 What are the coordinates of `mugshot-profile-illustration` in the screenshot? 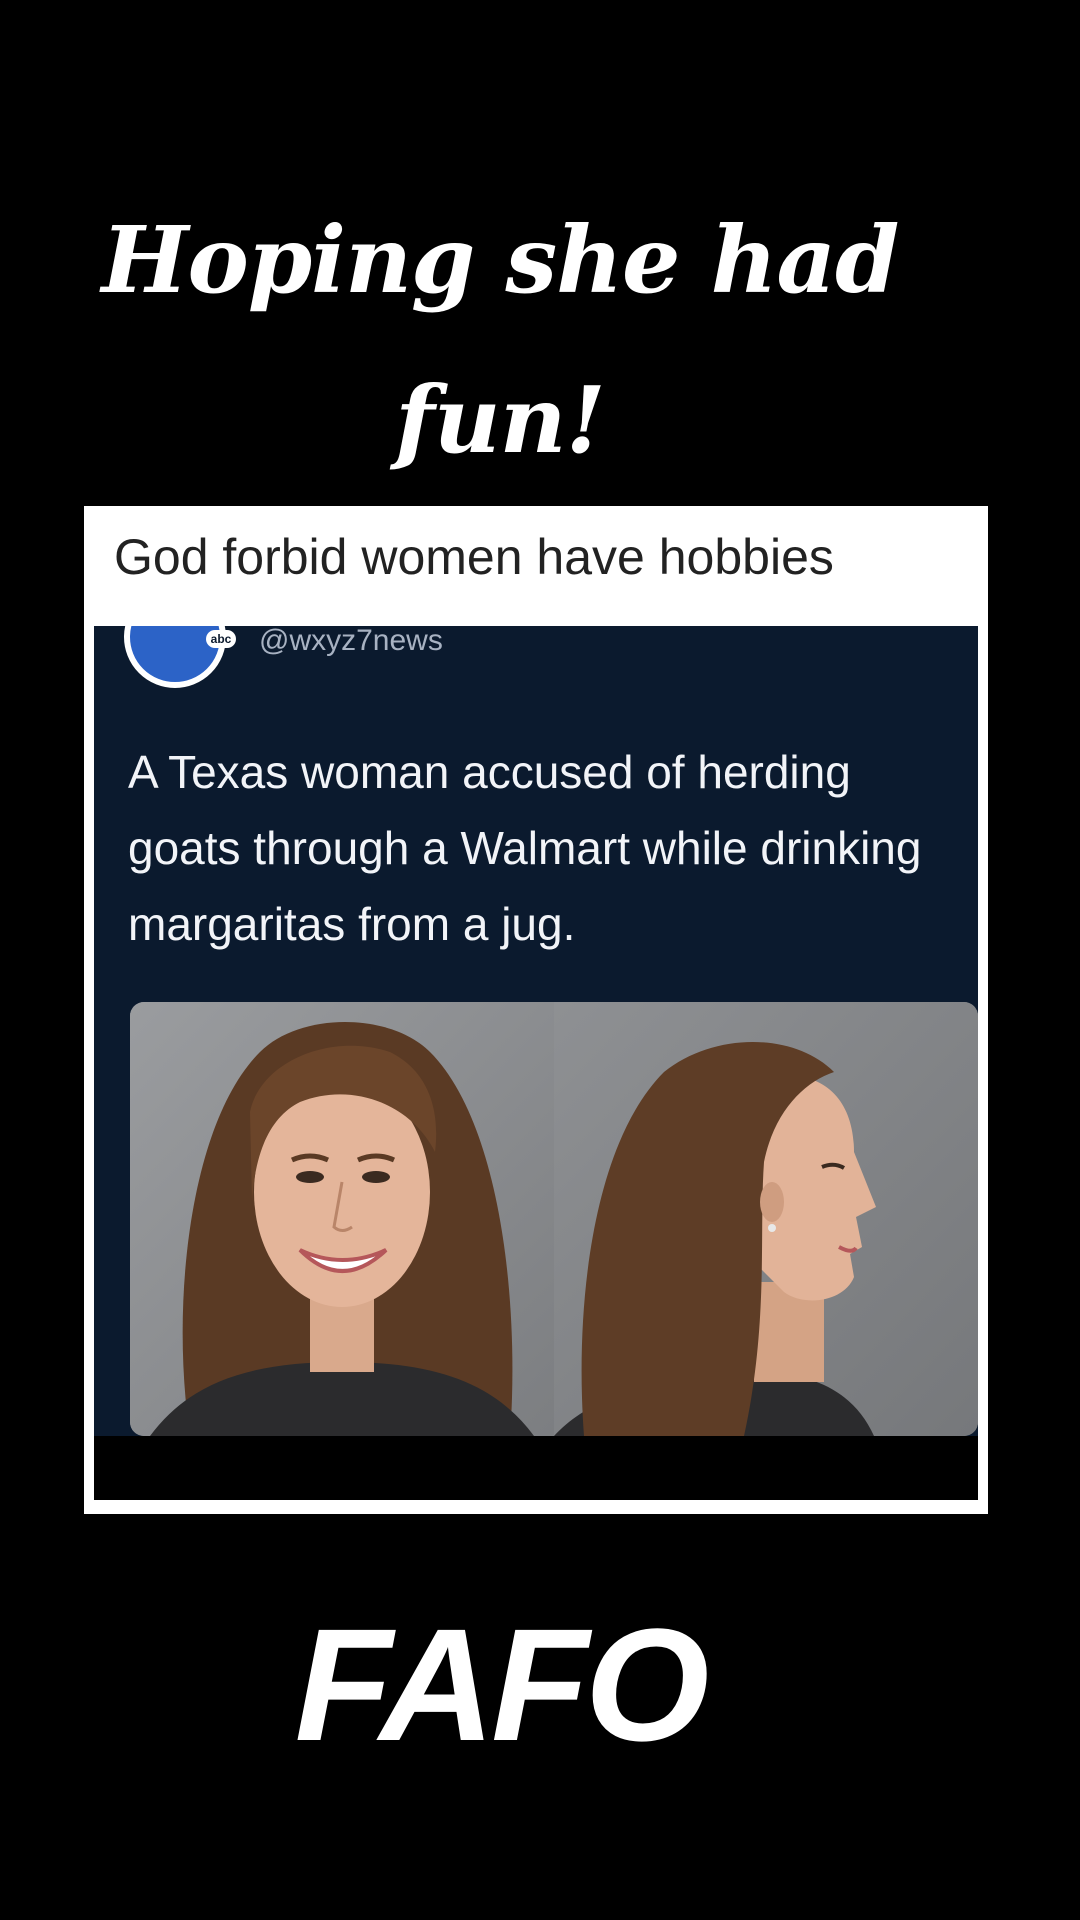 It's located at (766, 1219).